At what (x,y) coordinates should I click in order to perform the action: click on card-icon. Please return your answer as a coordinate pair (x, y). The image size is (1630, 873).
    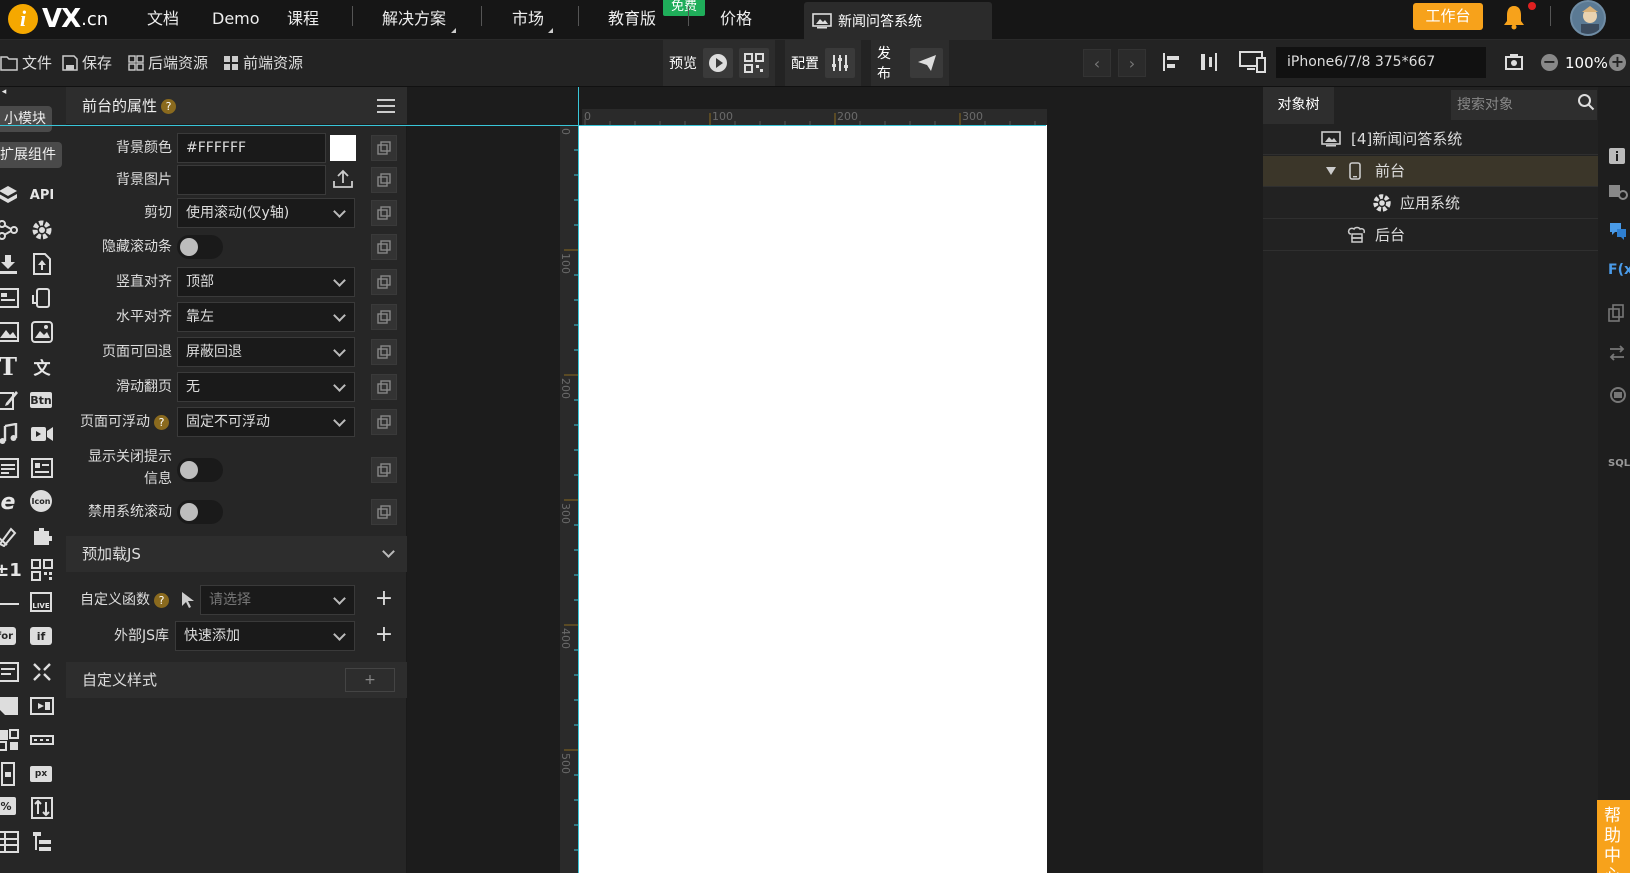
    Looking at the image, I should click on (10, 706).